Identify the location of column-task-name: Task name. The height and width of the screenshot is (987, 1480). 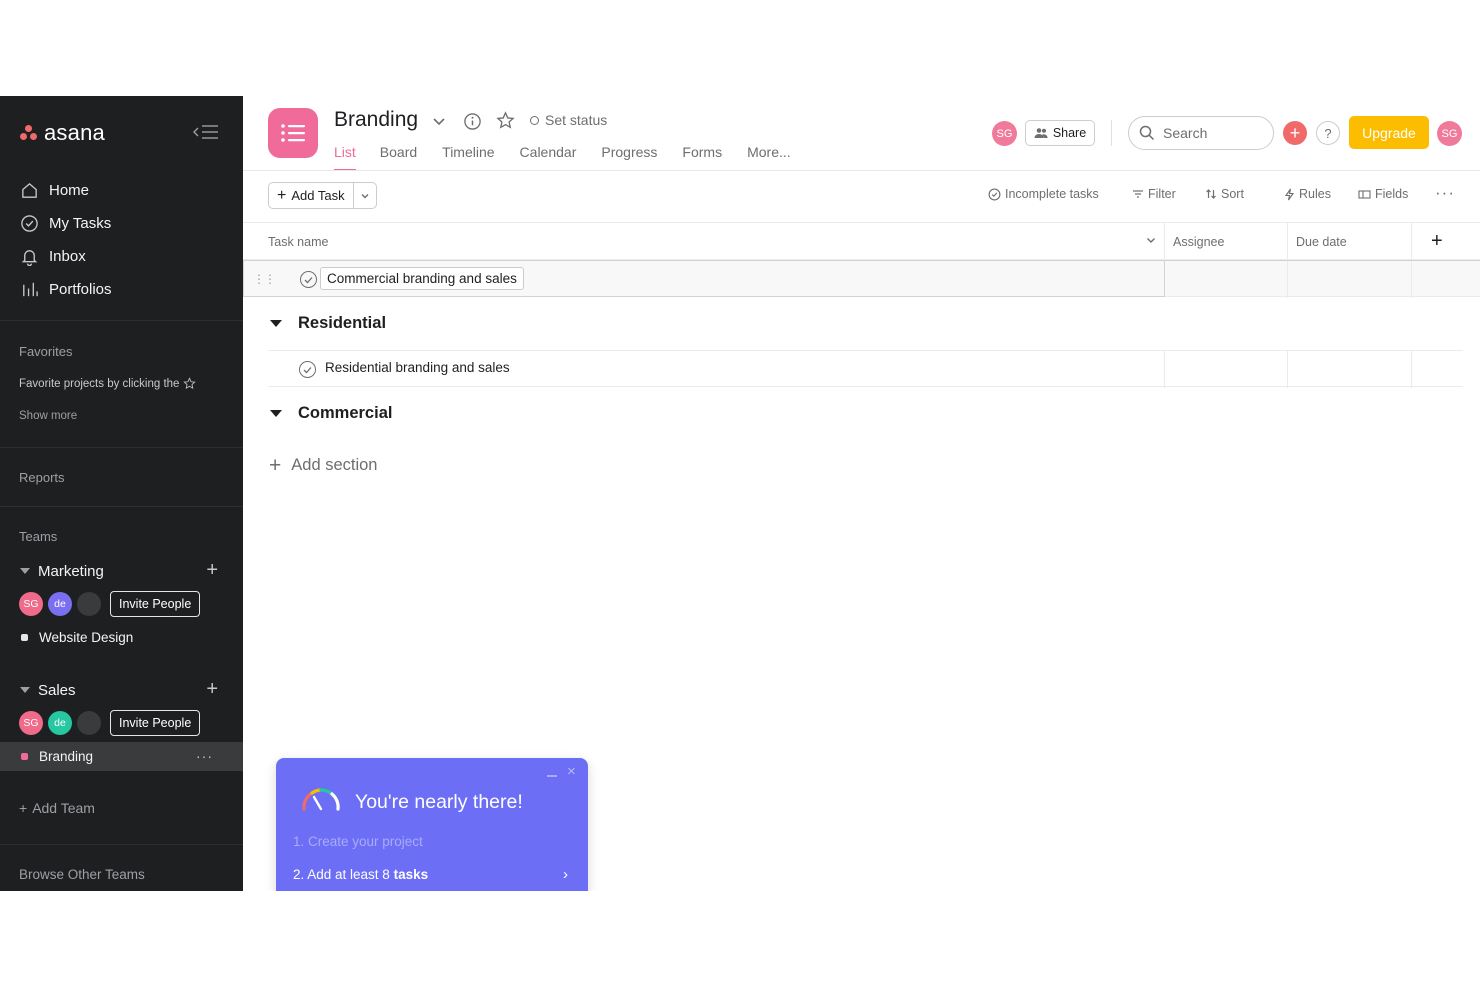
(298, 242).